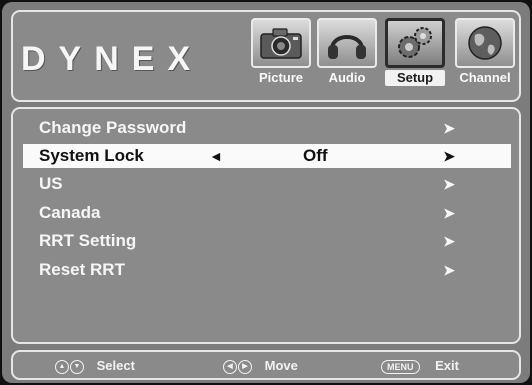 Image resolution: width=532 pixels, height=385 pixels. I want to click on gears-icon, so click(415, 43).